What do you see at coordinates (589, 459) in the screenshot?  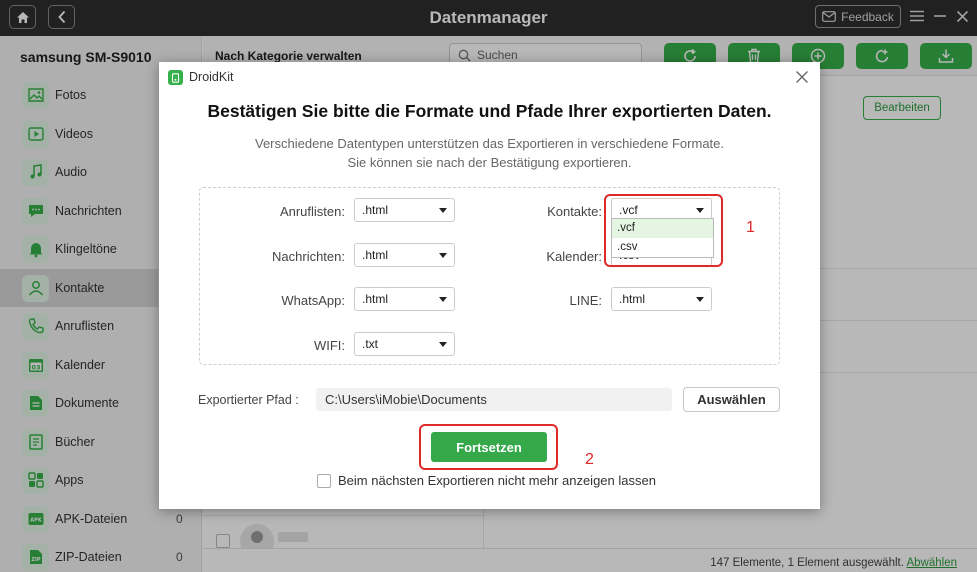 I see `annotation-number-2: 2` at bounding box center [589, 459].